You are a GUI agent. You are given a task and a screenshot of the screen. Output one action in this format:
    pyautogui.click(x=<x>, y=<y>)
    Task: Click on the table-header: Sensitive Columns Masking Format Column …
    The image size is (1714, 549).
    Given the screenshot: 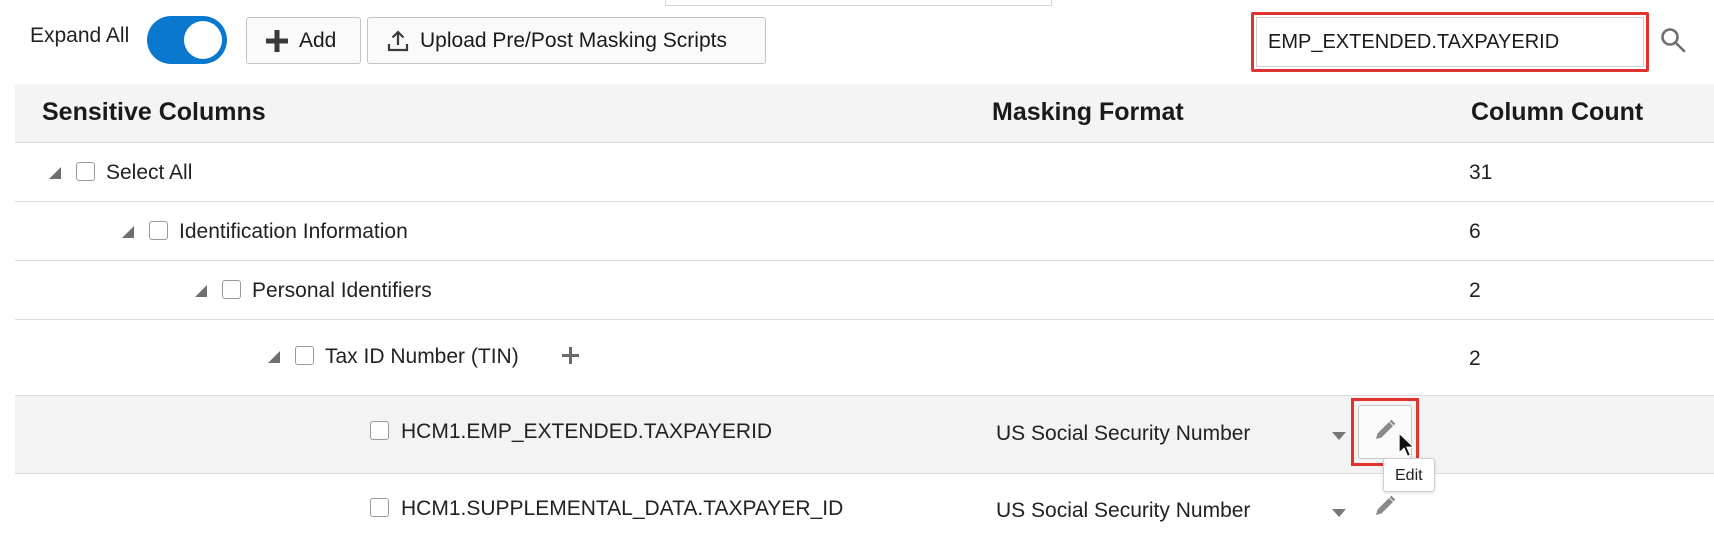 What is the action you would take?
    pyautogui.click(x=864, y=113)
    